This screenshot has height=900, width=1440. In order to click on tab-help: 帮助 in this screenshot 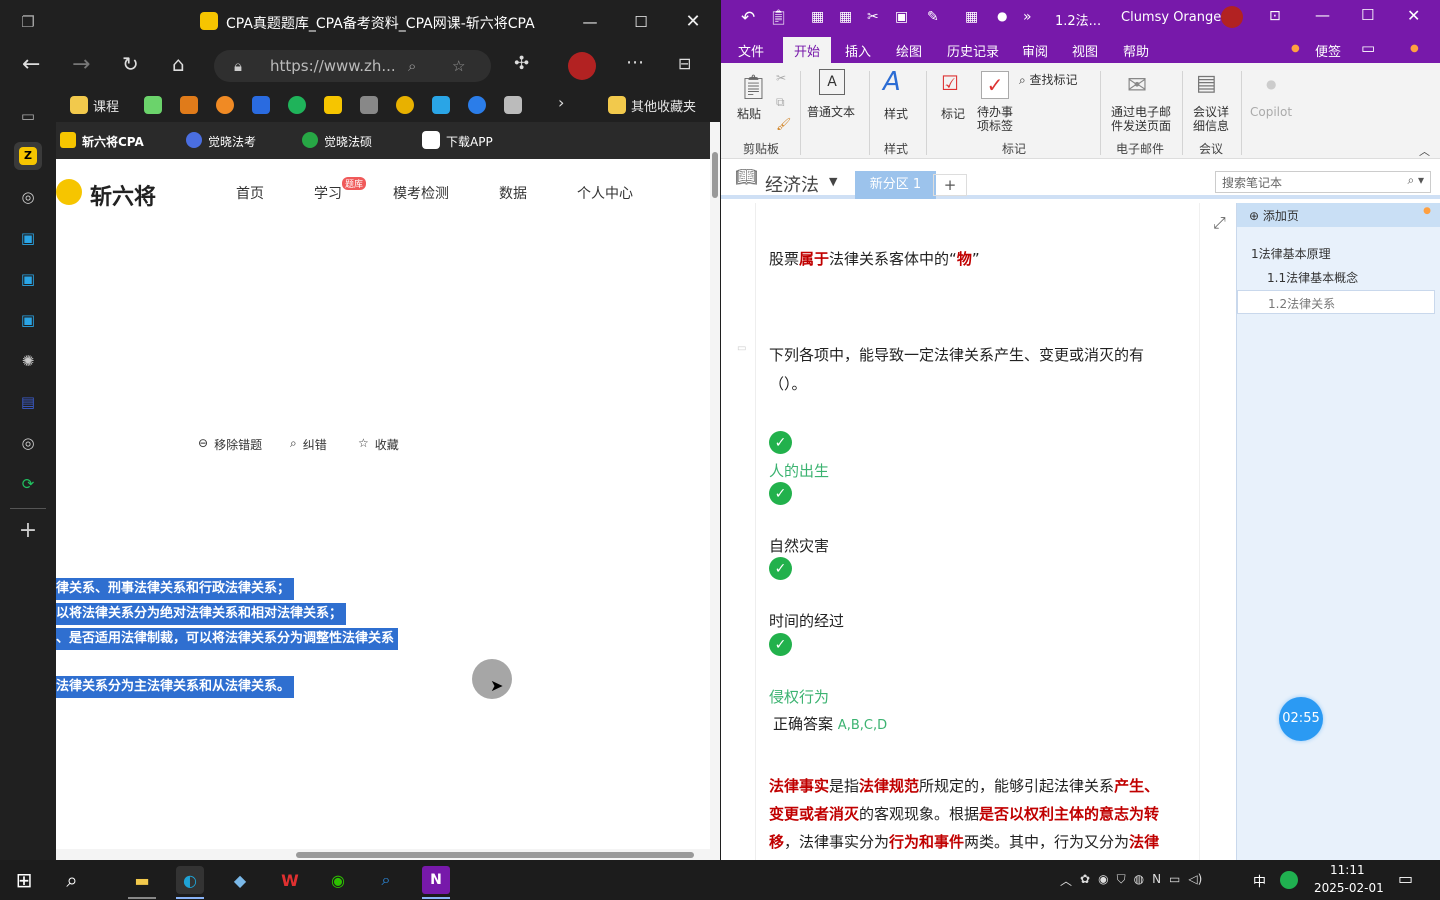, I will do `click(1136, 50)`.